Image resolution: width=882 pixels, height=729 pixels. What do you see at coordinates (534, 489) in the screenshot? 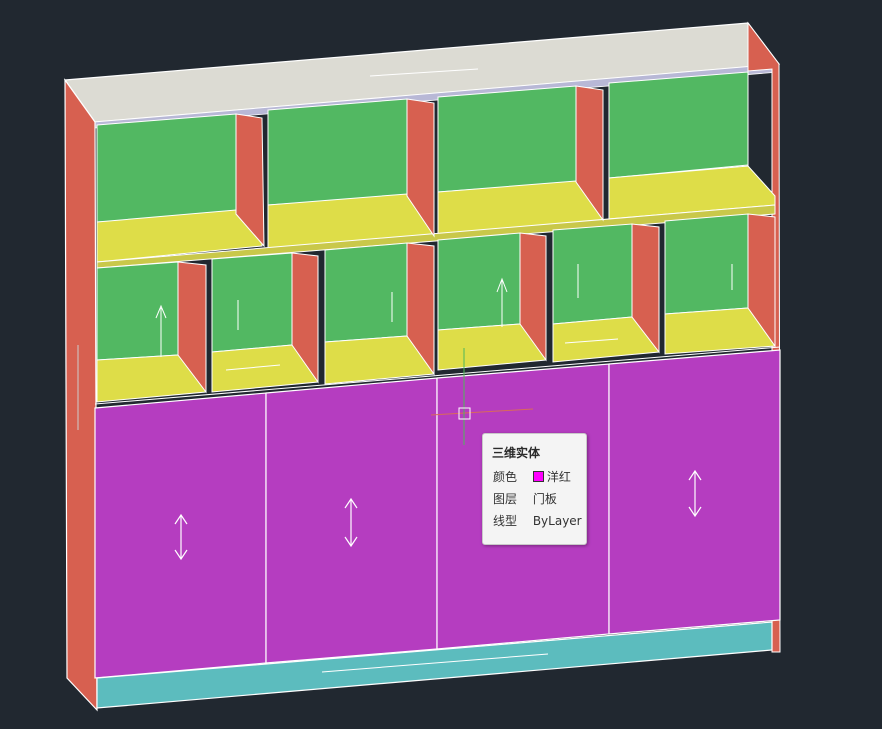
I see `quick-properties-tooltip: 三维实体 颜色 洋红 图层 门板 线型 ByLayer` at bounding box center [534, 489].